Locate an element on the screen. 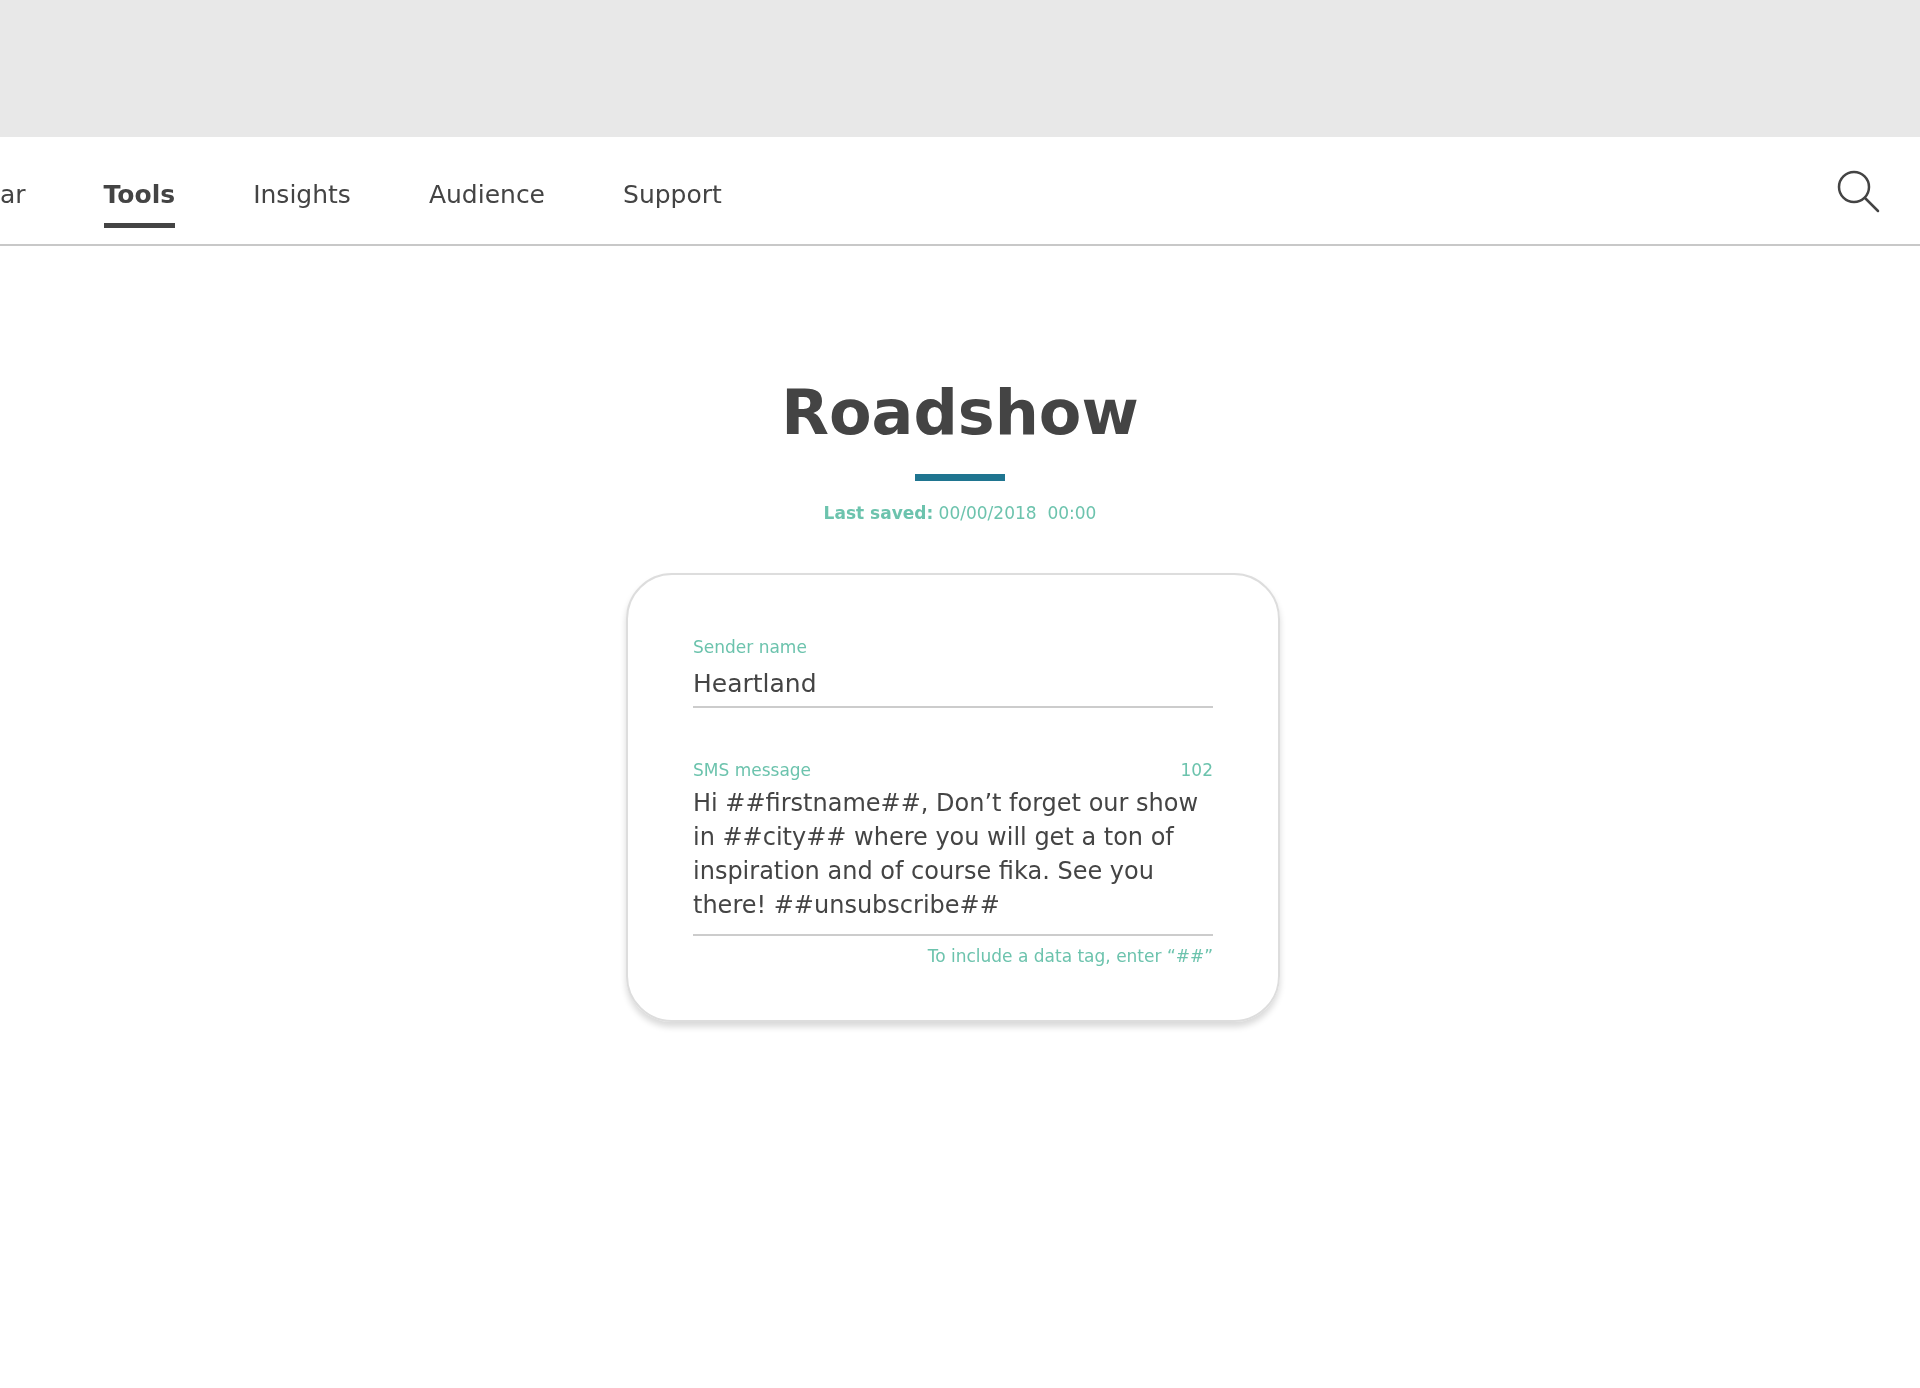 The width and height of the screenshot is (1920, 1388). nav-tab: ar is located at coordinates (13, 194).